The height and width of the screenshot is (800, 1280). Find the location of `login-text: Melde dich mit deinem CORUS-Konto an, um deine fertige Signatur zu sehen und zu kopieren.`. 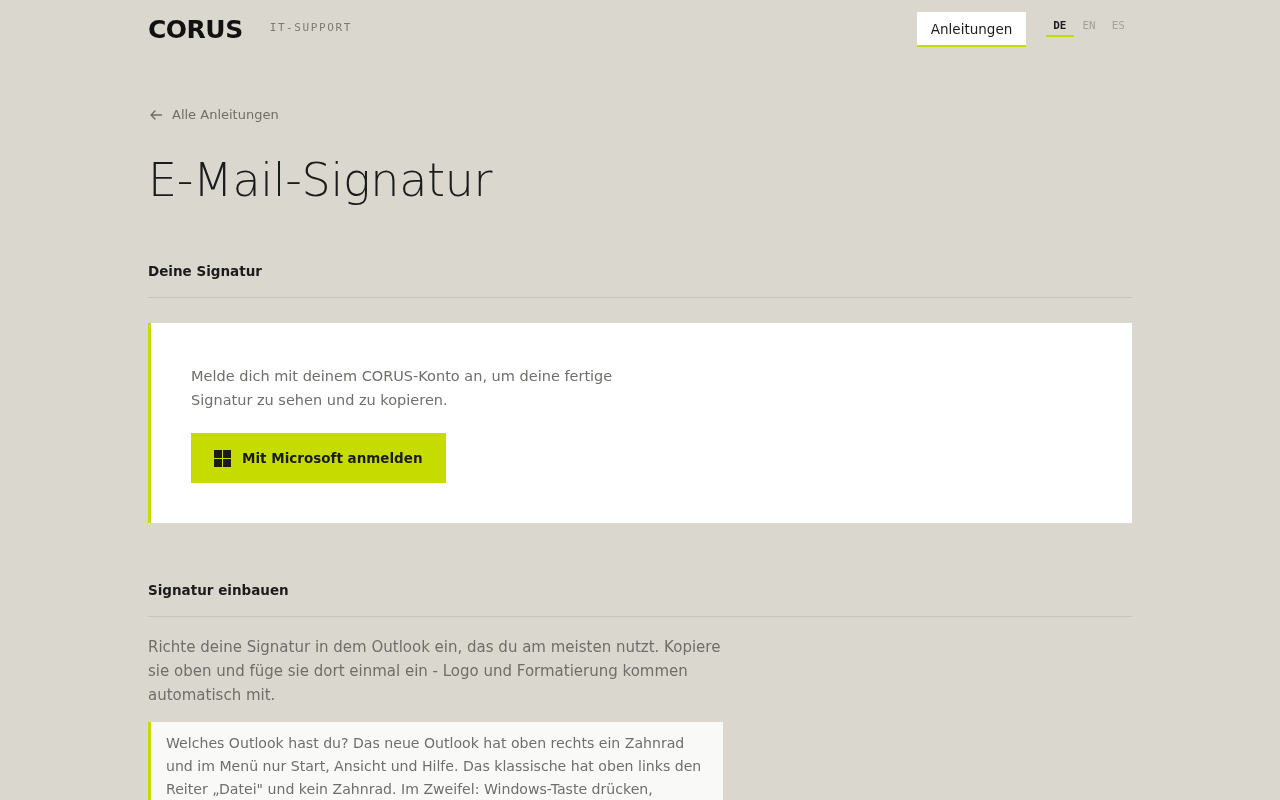

login-text: Melde dich mit deinem CORUS-Konto an, um deine fertige Signatur zu sehen und zu kopieren. is located at coordinates (402, 388).